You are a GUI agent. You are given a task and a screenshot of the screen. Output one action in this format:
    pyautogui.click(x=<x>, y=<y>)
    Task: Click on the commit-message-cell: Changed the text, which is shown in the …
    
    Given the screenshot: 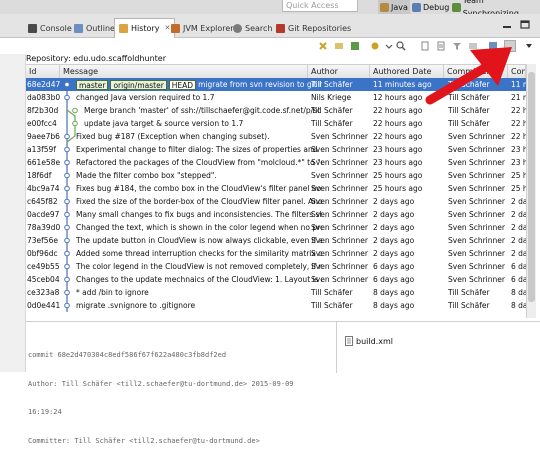 What is the action you would take?
    pyautogui.click(x=192, y=227)
    